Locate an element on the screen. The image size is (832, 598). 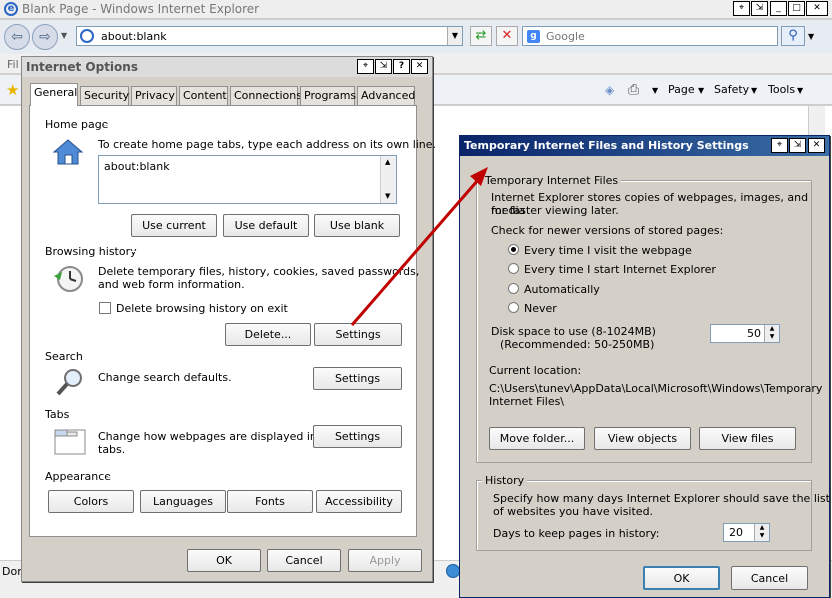
annotation-arrow-head is located at coordinates (479, 176).